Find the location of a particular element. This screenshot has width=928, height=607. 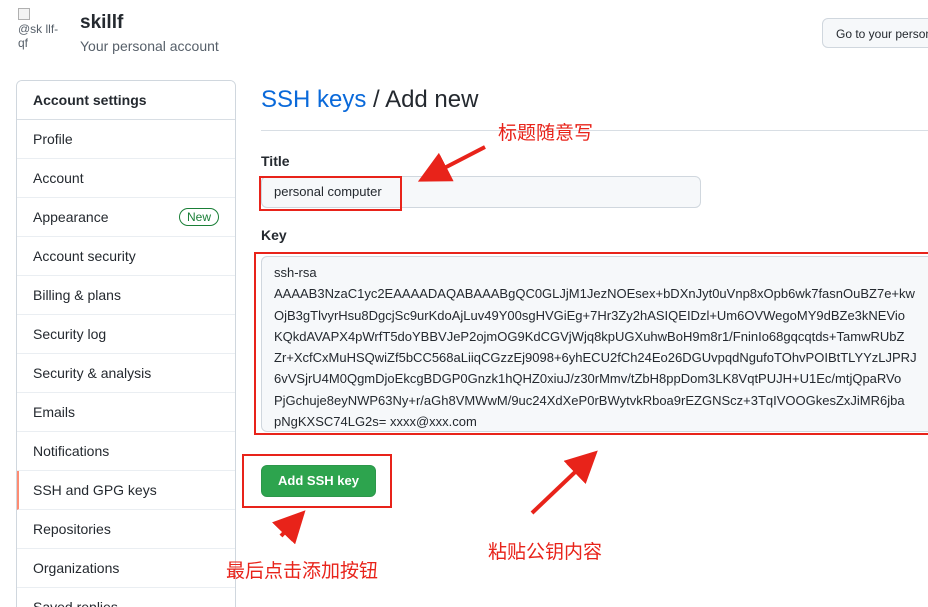

arrow-to-key is located at coordinates (564, 482).